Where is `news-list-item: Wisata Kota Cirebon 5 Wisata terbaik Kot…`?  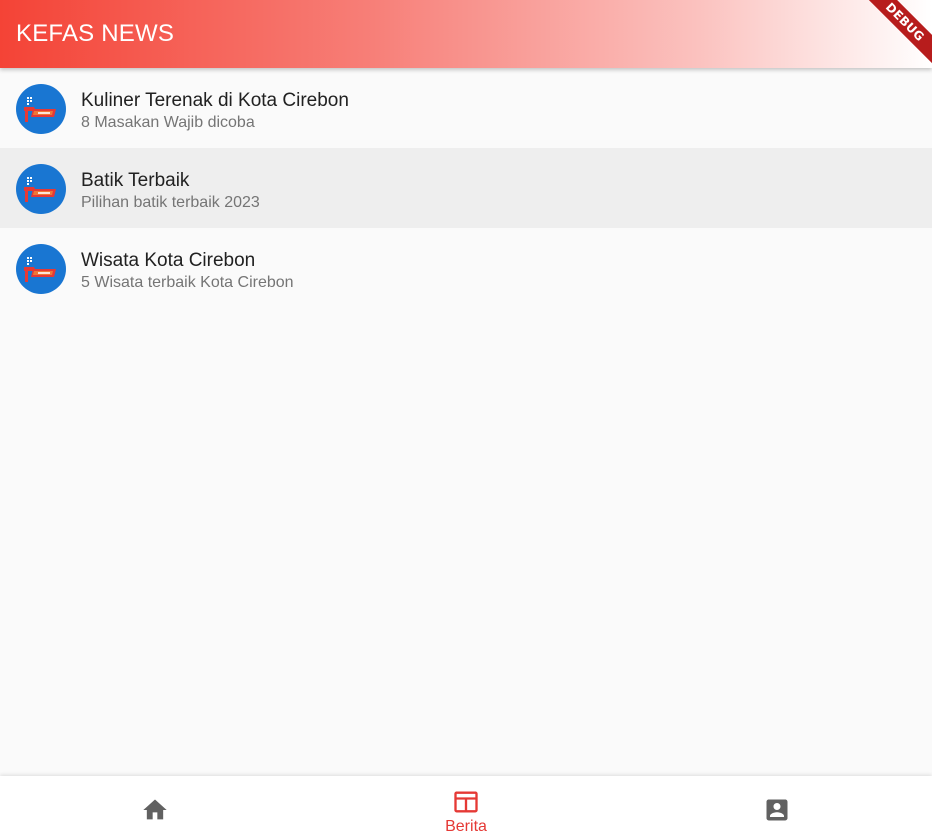
news-list-item: Wisata Kota Cirebon 5 Wisata terbaik Kot… is located at coordinates (466, 268).